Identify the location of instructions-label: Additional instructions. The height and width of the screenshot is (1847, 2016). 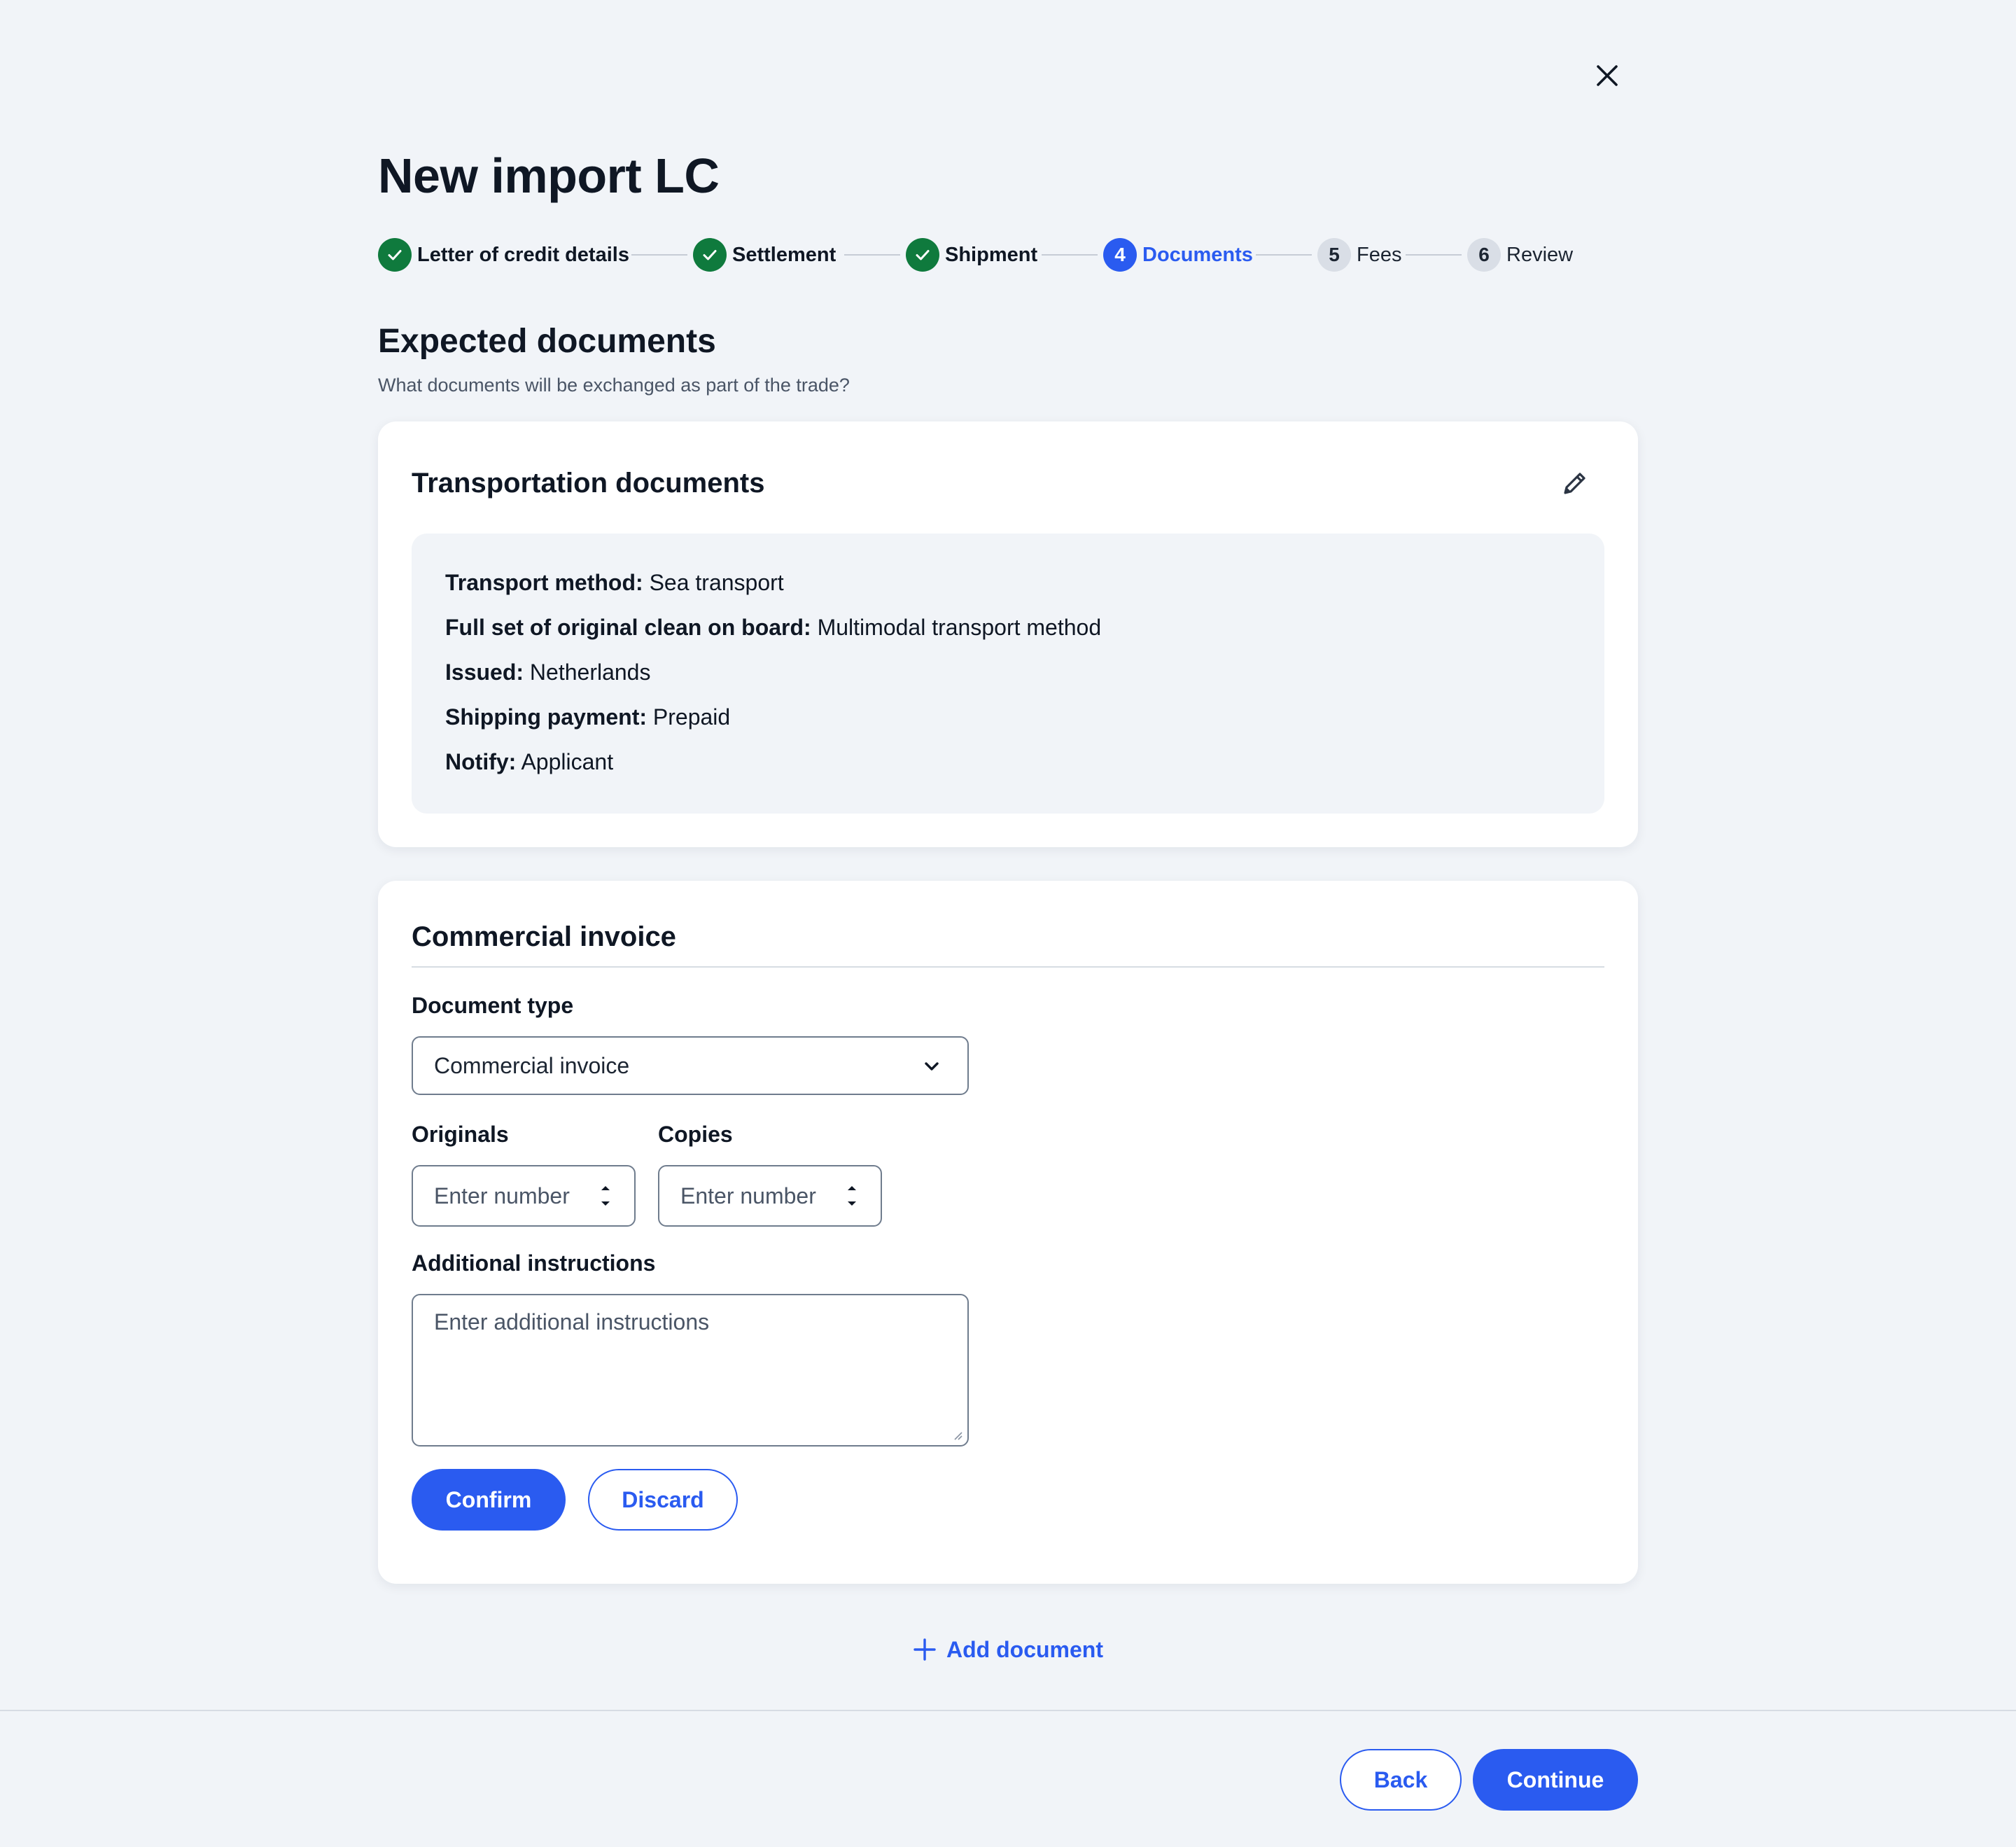
(534, 1263).